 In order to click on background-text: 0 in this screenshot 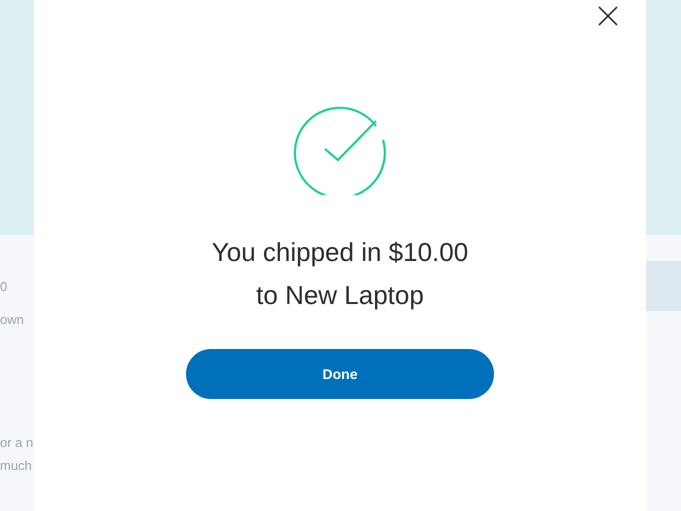, I will do `click(4, 287)`.